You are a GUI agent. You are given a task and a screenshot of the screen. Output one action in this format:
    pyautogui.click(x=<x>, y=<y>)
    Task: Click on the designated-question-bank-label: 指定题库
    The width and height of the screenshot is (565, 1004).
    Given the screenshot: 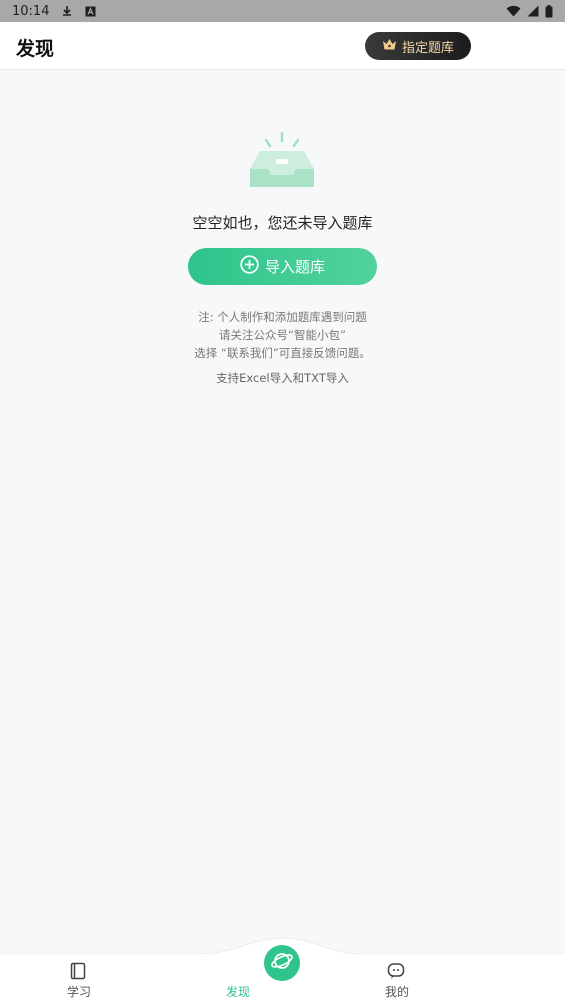 What is the action you would take?
    pyautogui.click(x=427, y=48)
    